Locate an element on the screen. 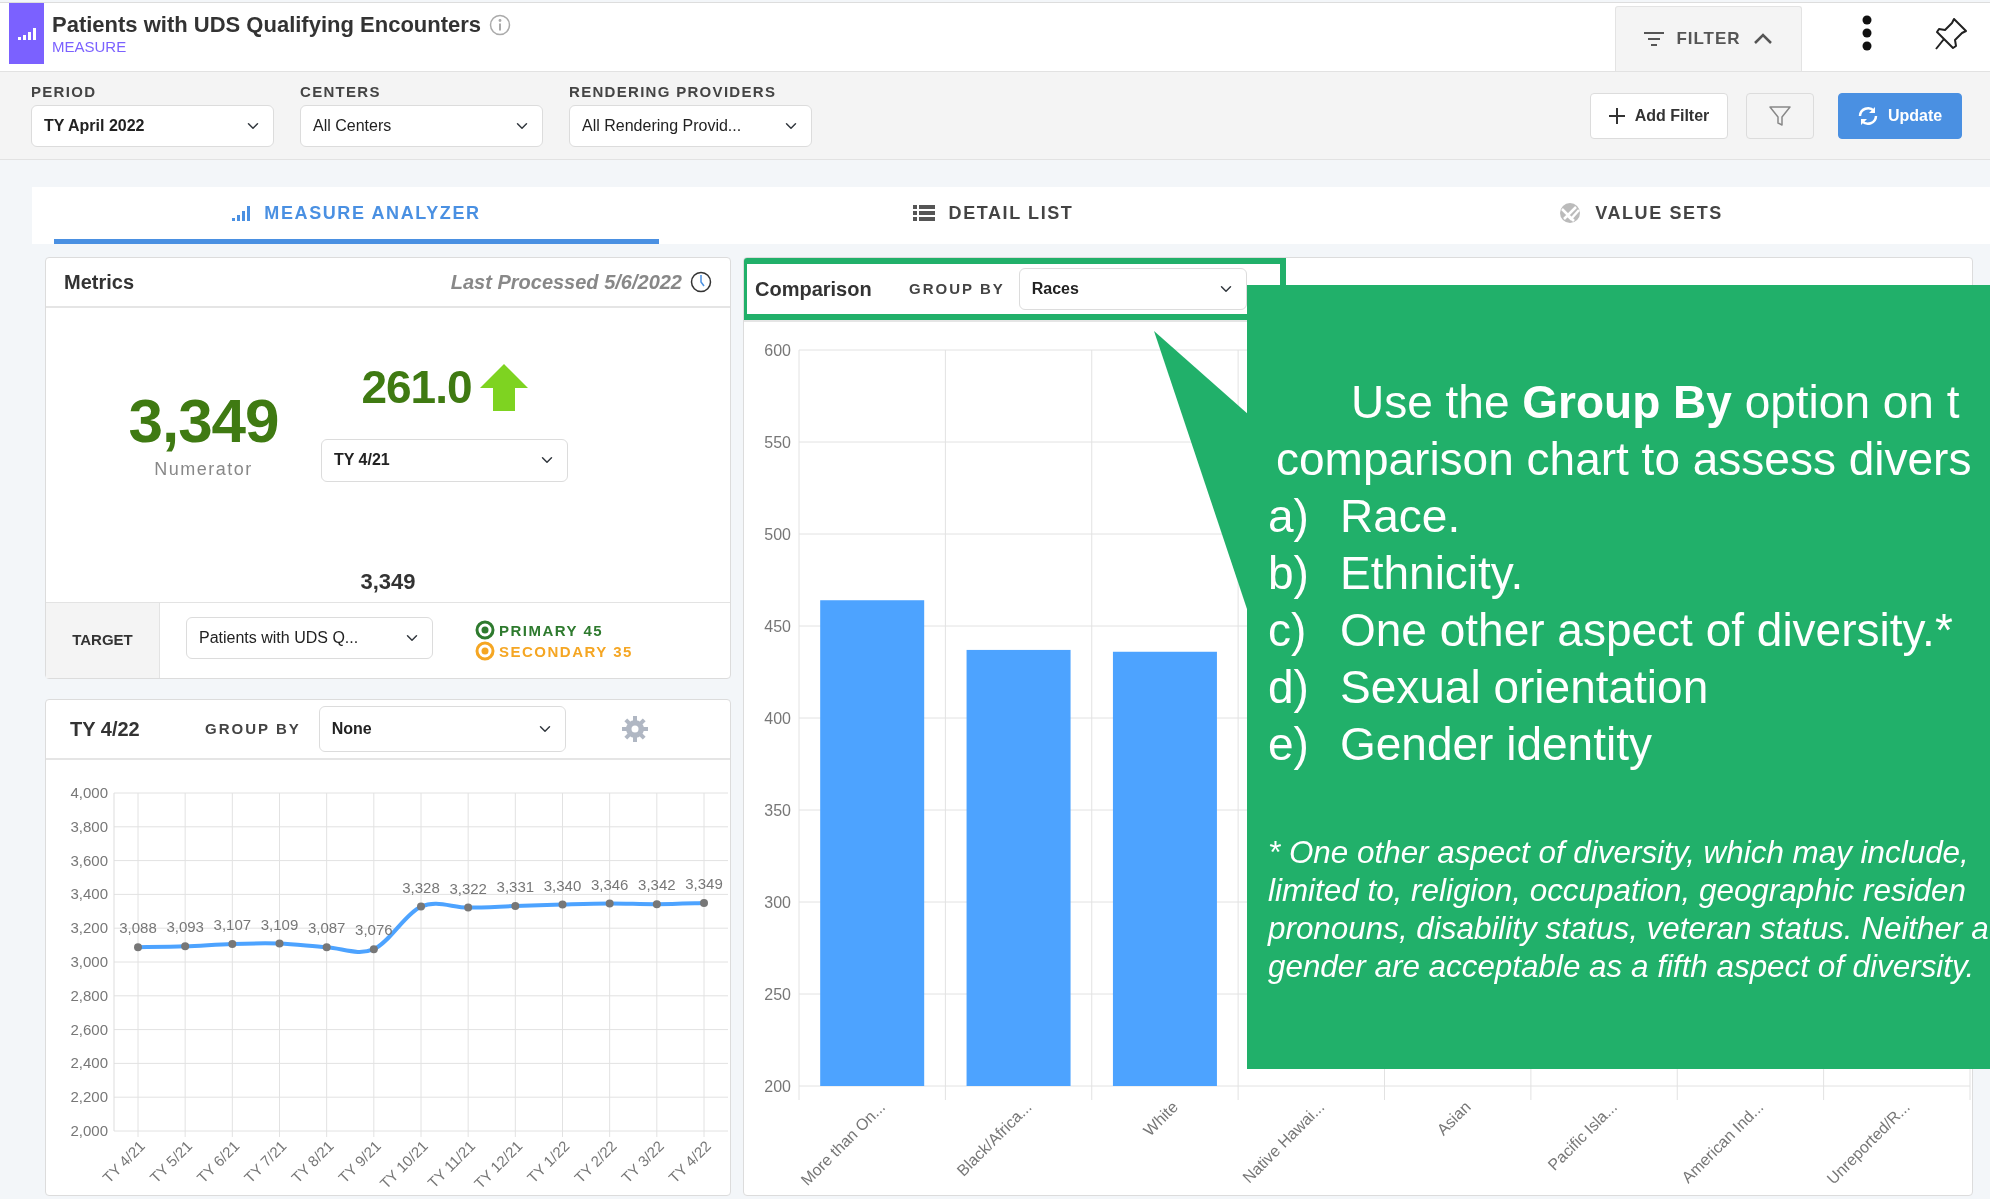  list-marker: e) is located at coordinates (1289, 744).